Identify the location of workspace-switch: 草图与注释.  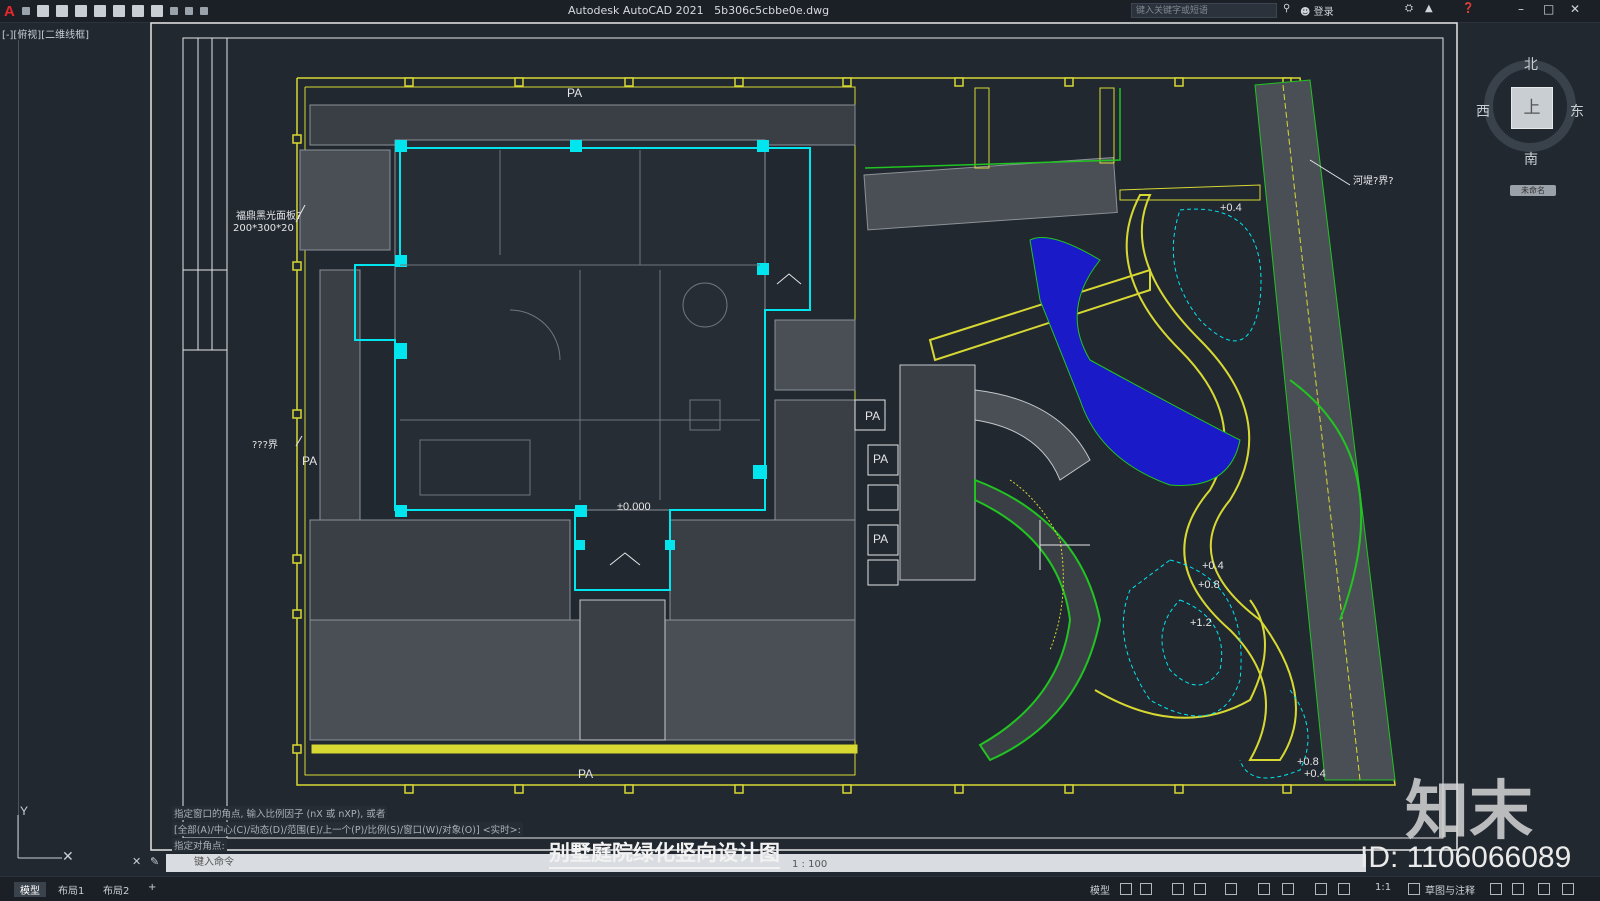
(1450, 889).